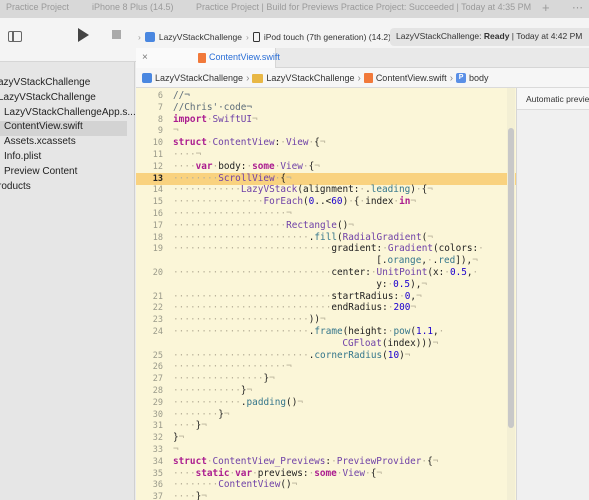 This screenshot has width=589, height=500. What do you see at coordinates (232, 213) in the screenshot?
I see `code-text: ····················¬` at bounding box center [232, 213].